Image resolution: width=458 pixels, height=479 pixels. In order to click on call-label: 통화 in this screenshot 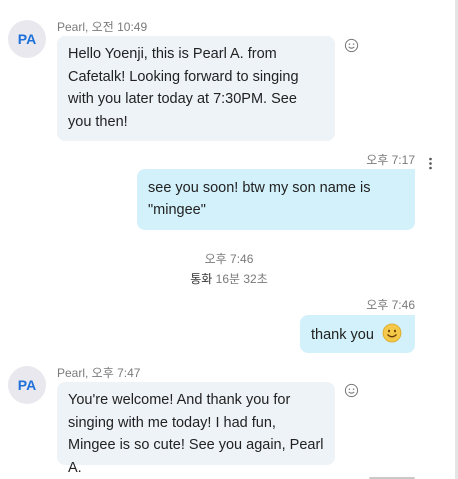, I will do `click(201, 279)`.